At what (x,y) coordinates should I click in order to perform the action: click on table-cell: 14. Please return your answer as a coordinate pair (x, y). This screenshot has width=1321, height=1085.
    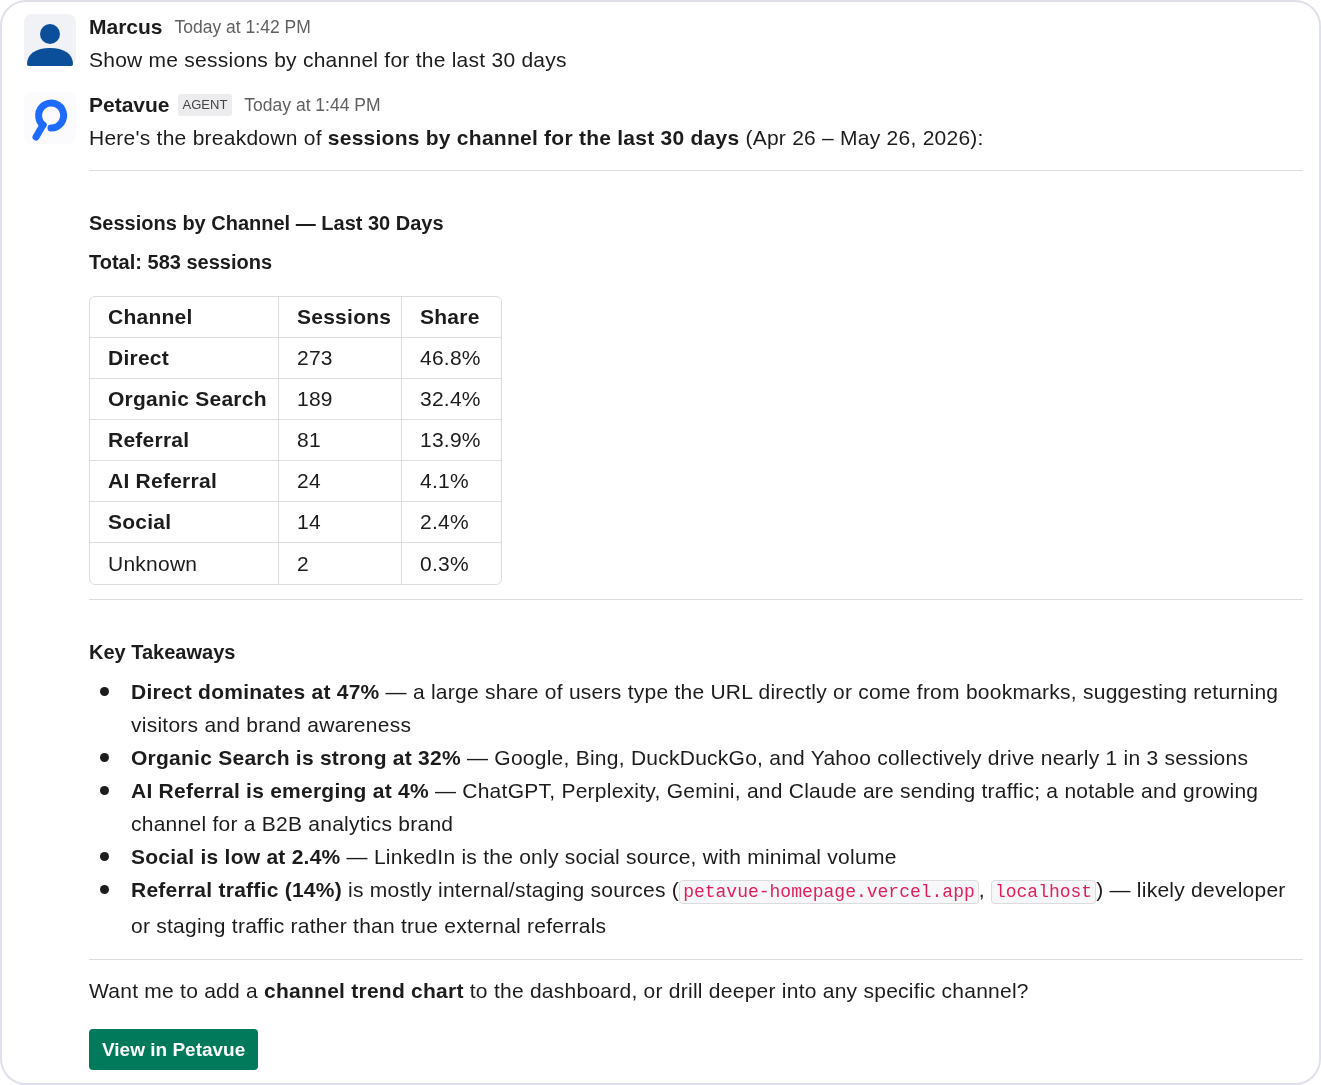
    Looking at the image, I should click on (340, 522).